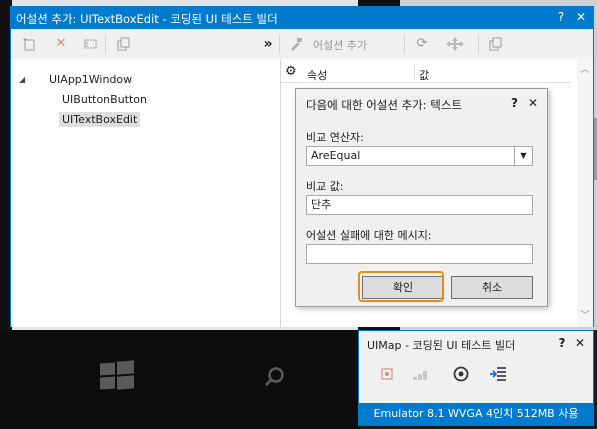  Describe the element at coordinates (117, 375) in the screenshot. I see `windows-start-icon` at that location.